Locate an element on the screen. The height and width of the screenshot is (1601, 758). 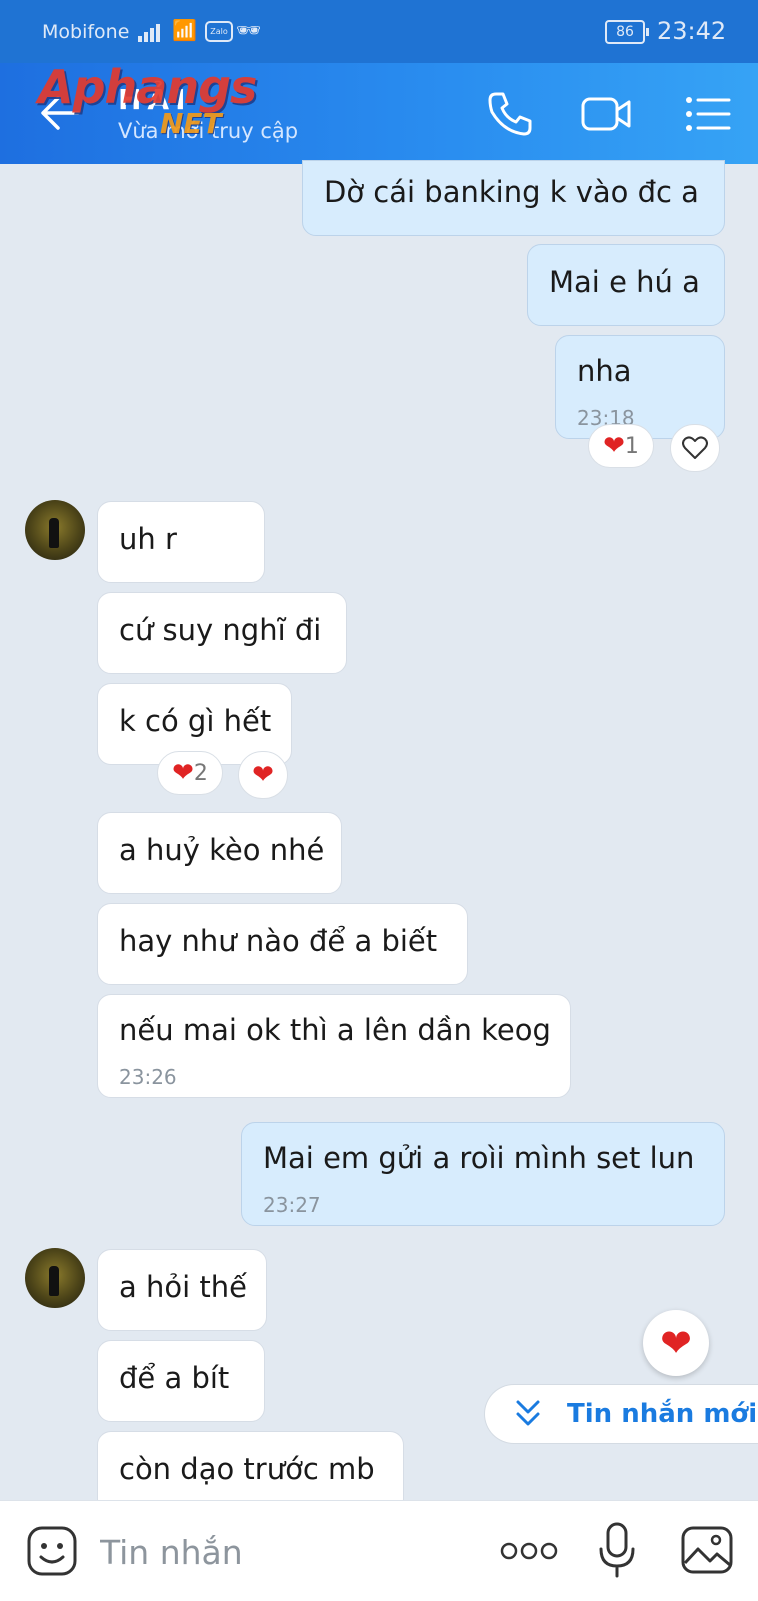
message-time: 23:26 is located at coordinates (148, 1077).